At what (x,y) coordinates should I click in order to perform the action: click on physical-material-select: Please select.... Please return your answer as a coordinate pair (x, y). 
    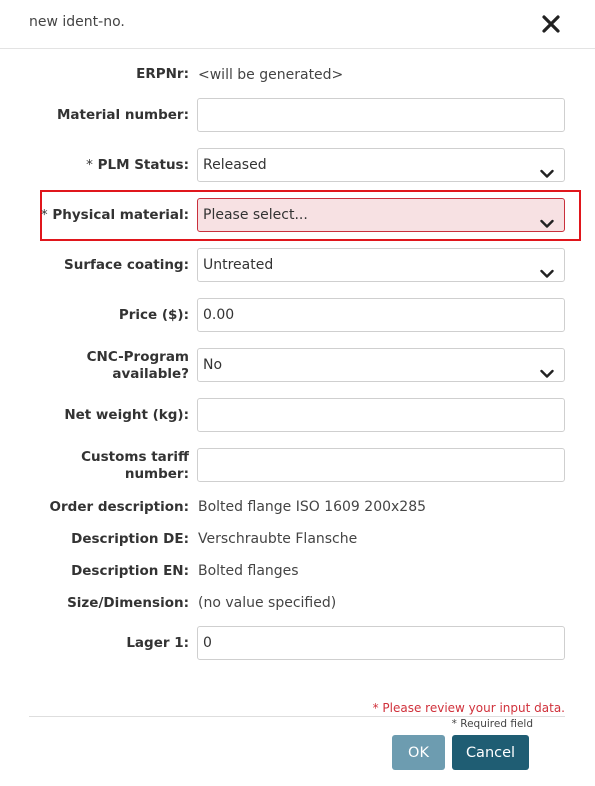
    Looking at the image, I should click on (381, 215).